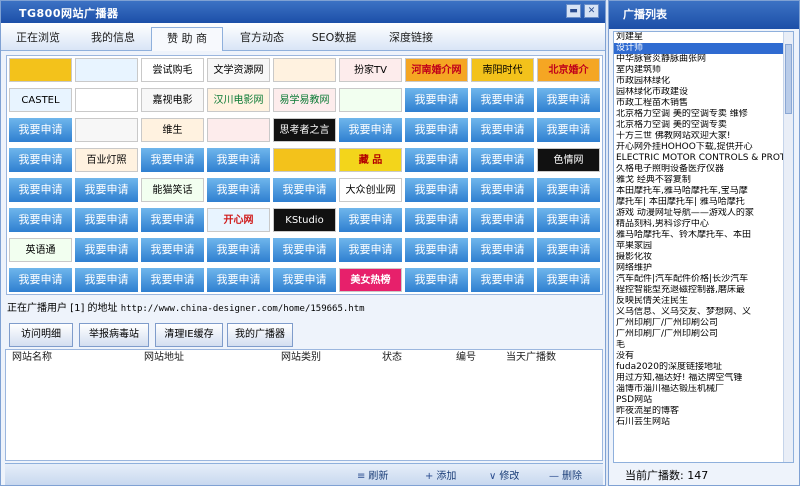  Describe the element at coordinates (565, 474) in the screenshot. I see `delete-button: — 删除` at that location.